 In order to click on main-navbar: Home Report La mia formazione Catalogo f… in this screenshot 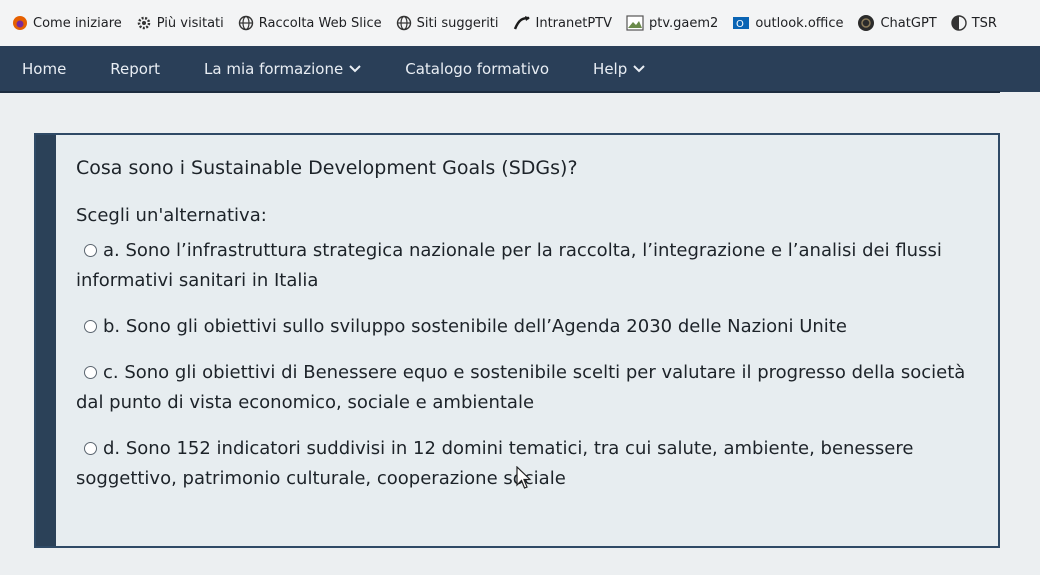, I will do `click(520, 69)`.